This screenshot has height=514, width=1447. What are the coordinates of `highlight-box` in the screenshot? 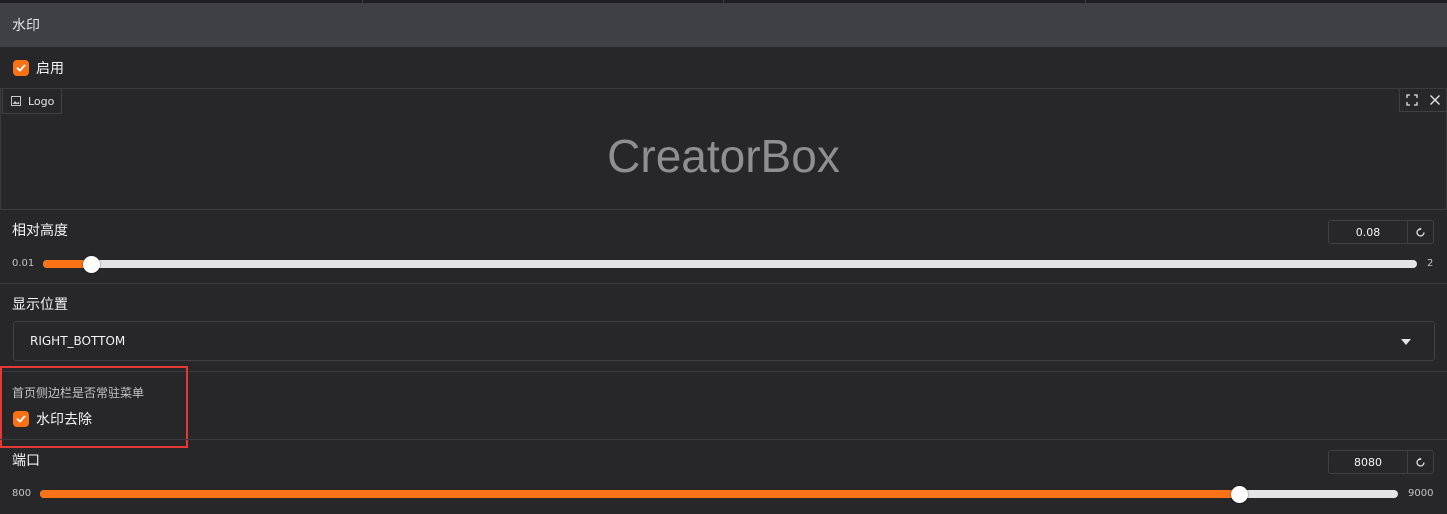 It's located at (94, 407).